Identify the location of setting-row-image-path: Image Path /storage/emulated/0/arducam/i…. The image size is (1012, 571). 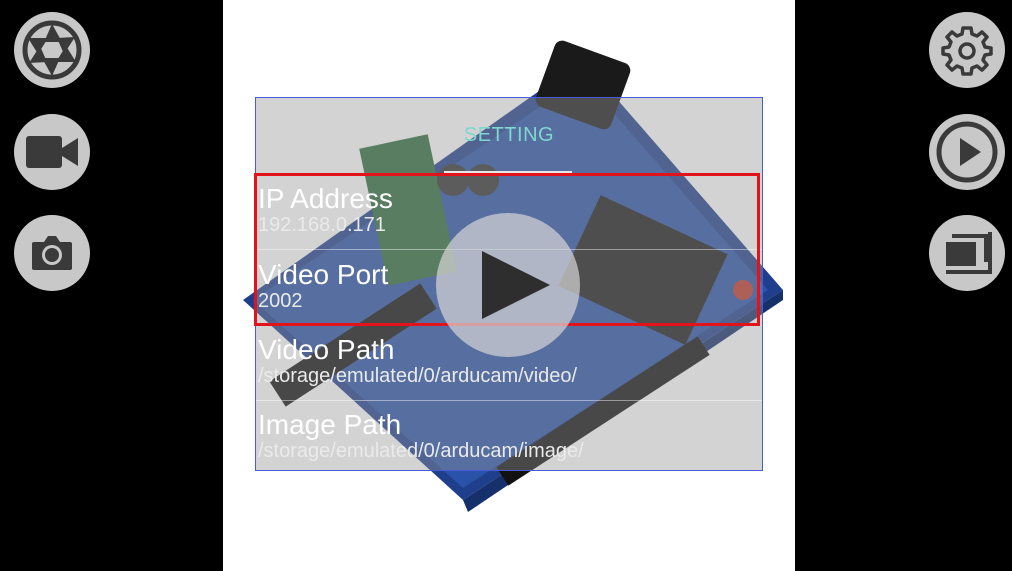
(509, 438).